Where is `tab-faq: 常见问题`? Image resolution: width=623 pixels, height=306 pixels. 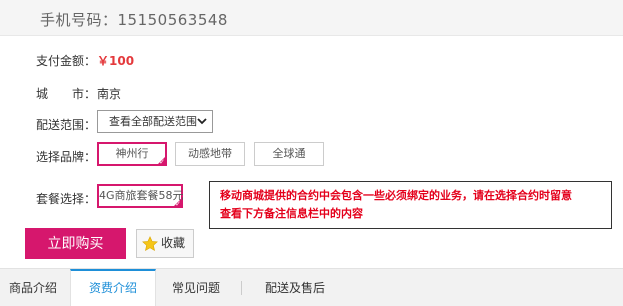 tab-faq: 常见问题 is located at coordinates (196, 287).